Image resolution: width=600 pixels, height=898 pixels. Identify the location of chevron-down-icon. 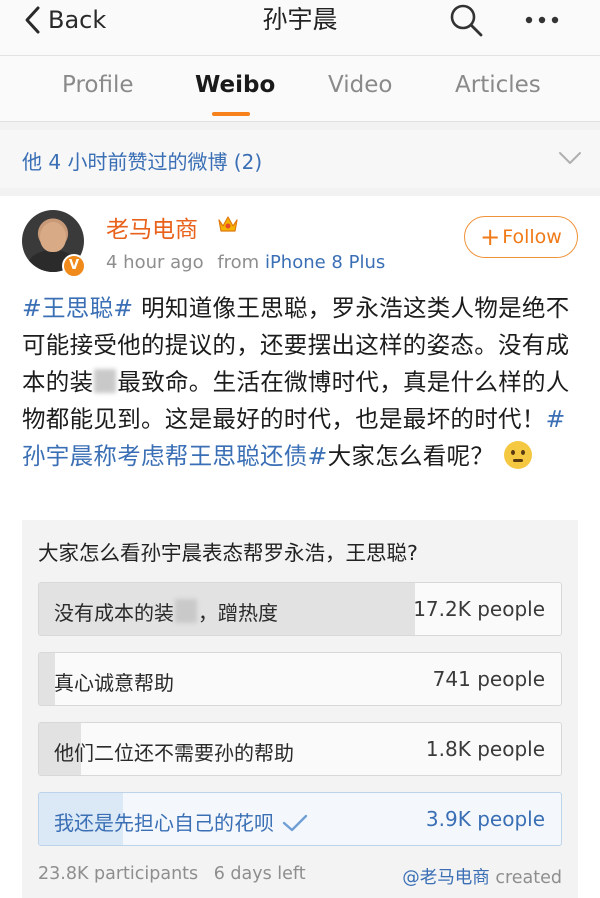
(570, 158).